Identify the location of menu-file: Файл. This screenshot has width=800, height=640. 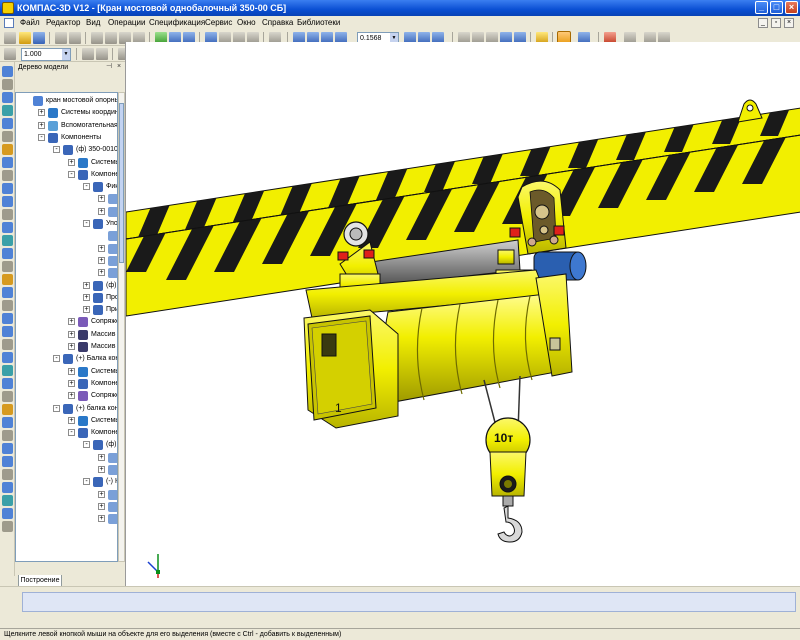
(30, 23).